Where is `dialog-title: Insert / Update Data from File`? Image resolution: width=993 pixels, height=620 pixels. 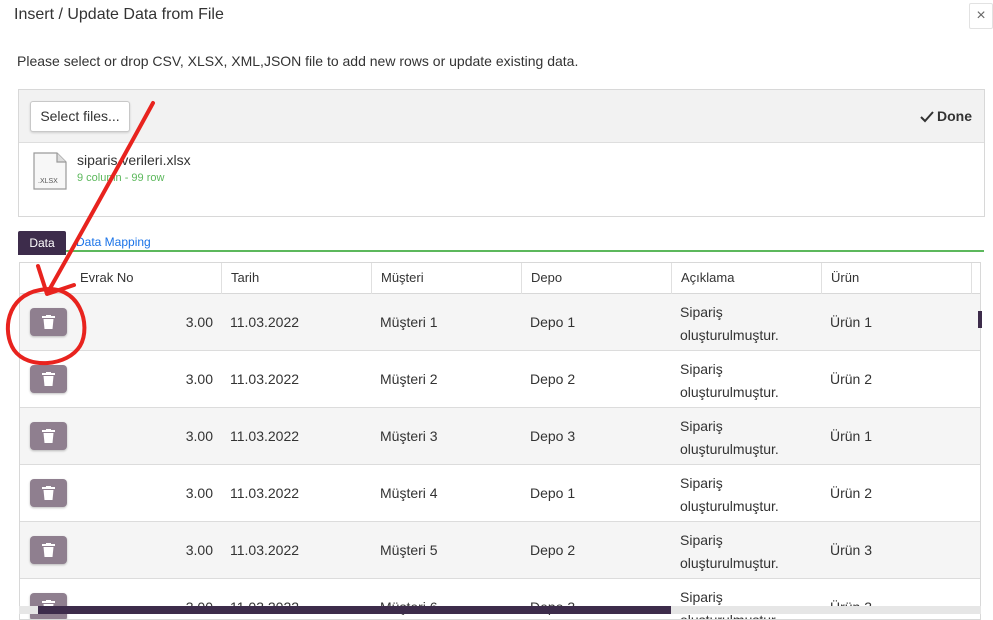 dialog-title: Insert / Update Data from File is located at coordinates (119, 14).